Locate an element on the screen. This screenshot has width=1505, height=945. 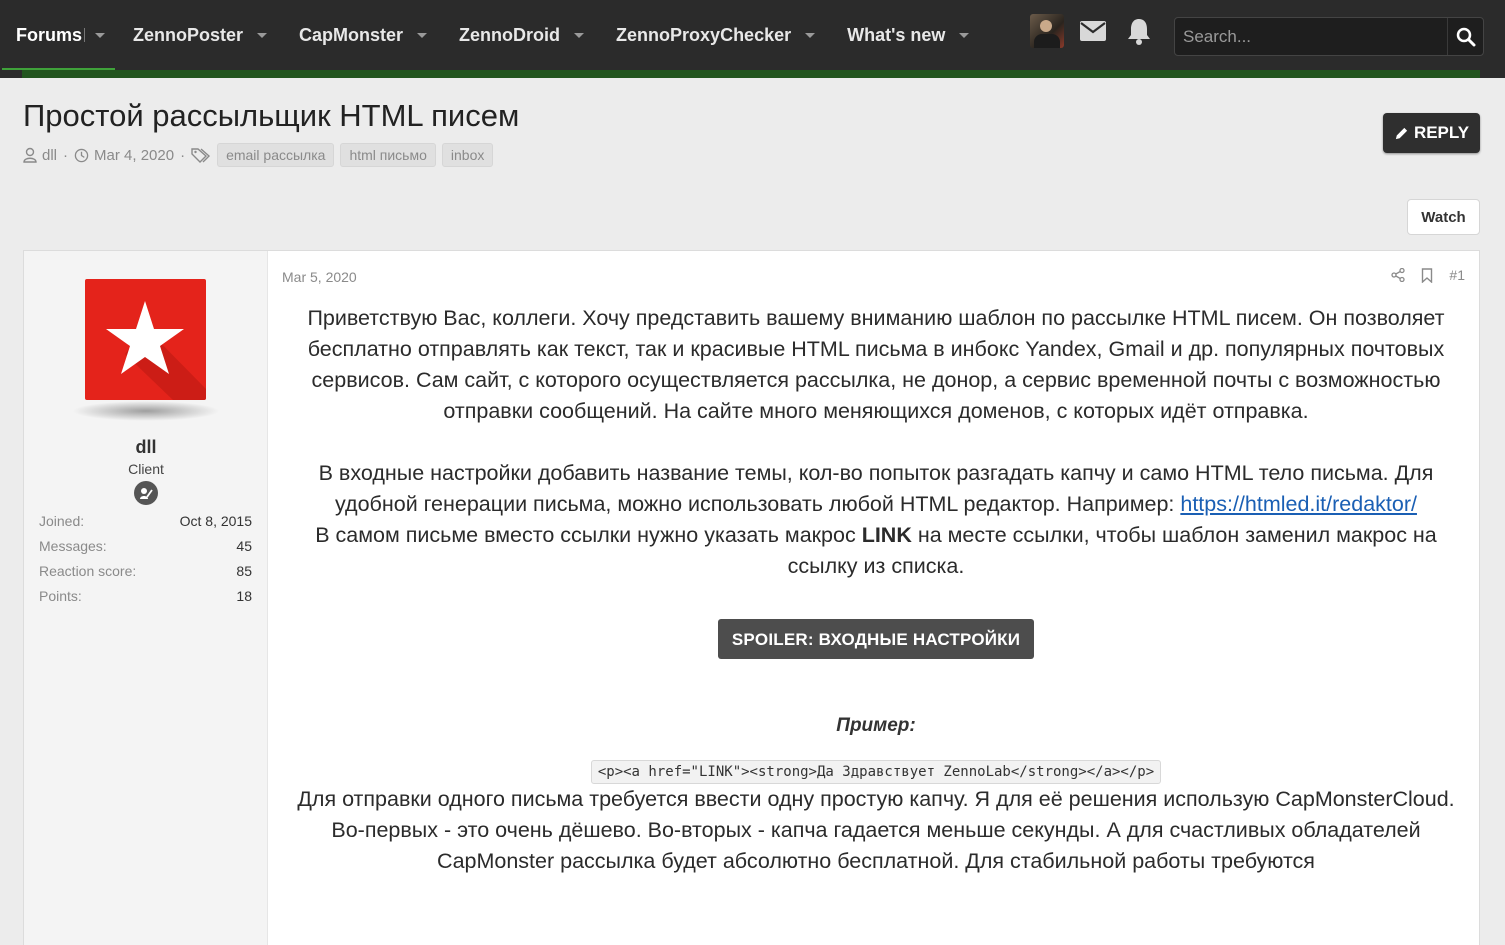
tags-icon is located at coordinates (201, 155).